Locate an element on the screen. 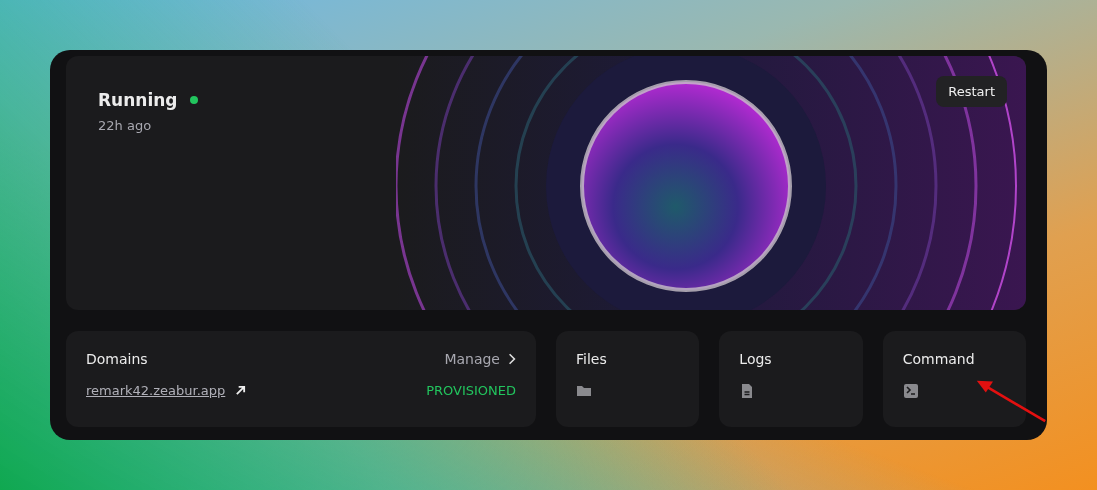 This screenshot has width=1097, height=490. domain-link: remark42.zeabur.app is located at coordinates (156, 391).